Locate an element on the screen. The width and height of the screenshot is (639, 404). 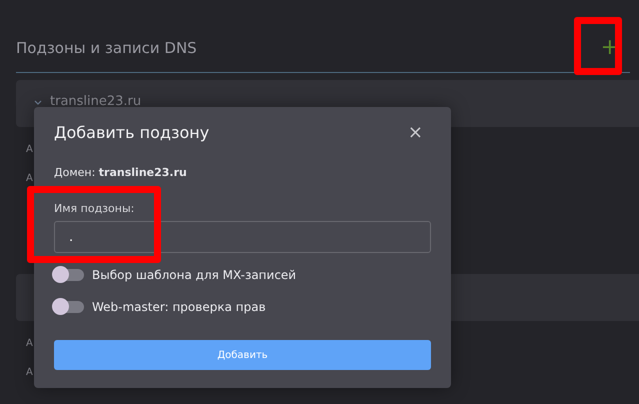
toggle-label: Выбор шаблона для MX-записей is located at coordinates (194, 275).